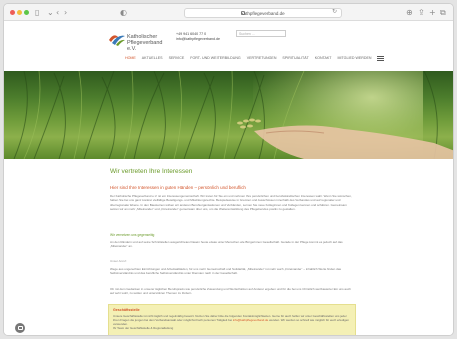 The width and height of the screenshot is (457, 339). Describe the element at coordinates (123, 12) in the screenshot. I see `shield-icon: ◐` at that location.